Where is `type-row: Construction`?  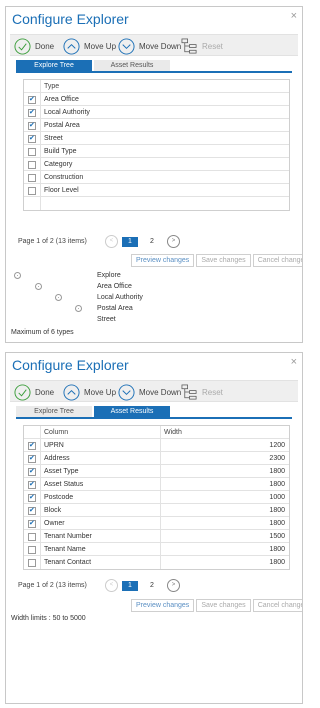
type-row: Construction is located at coordinates (156, 177).